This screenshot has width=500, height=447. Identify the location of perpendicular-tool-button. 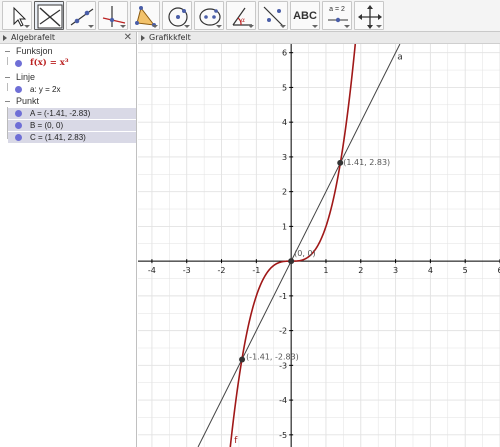
(113, 15).